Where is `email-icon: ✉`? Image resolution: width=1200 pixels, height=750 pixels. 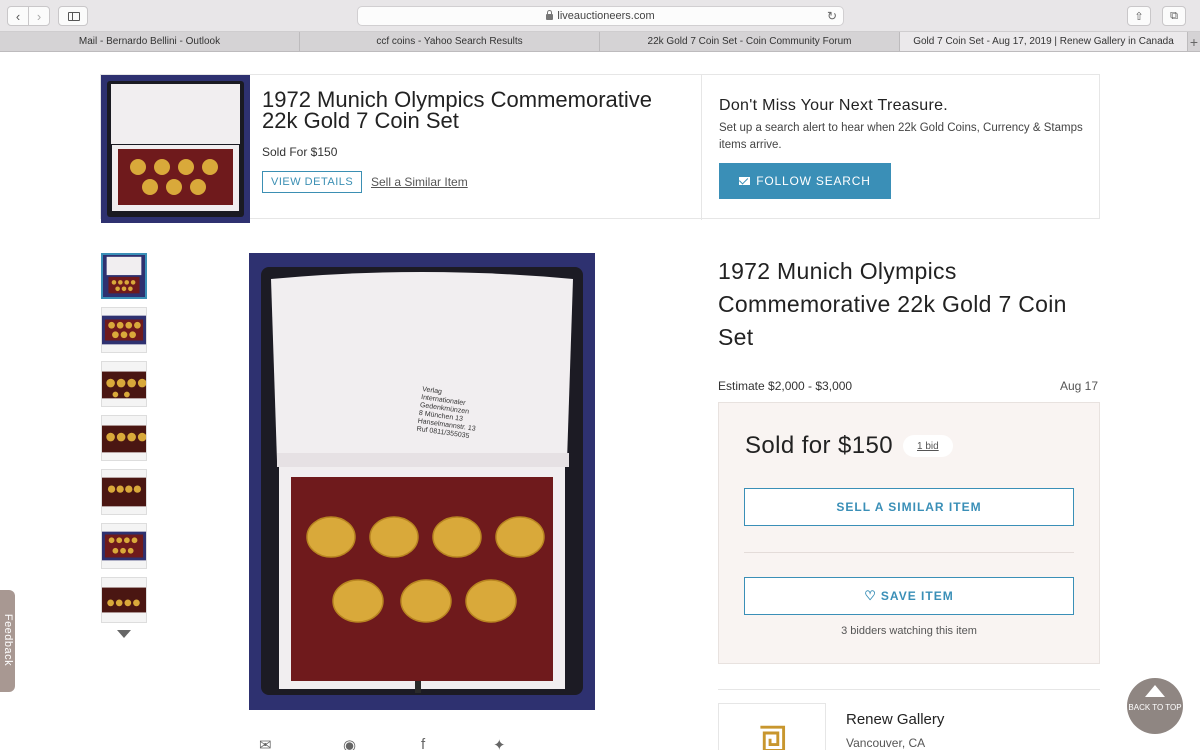 email-icon: ✉ is located at coordinates (265, 743).